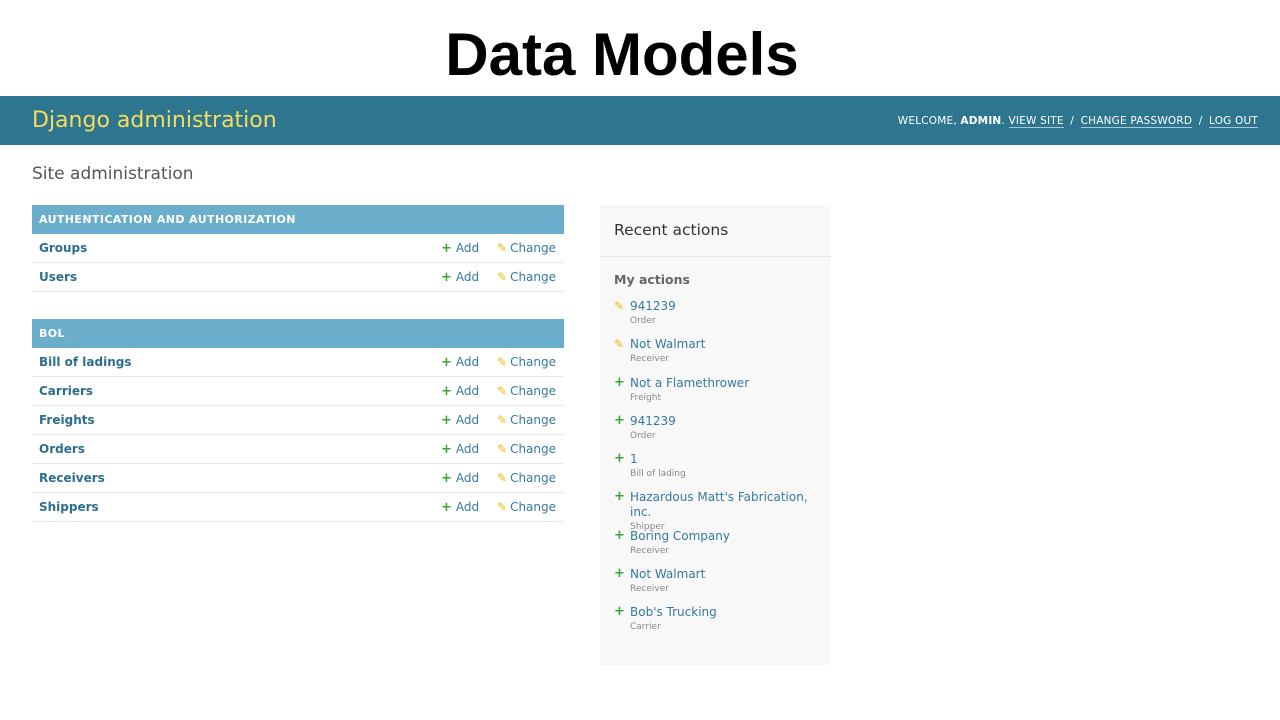 Image resolution: width=1280 pixels, height=720 pixels. Describe the element at coordinates (240, 449) in the screenshot. I see `model-link: Orders` at that location.